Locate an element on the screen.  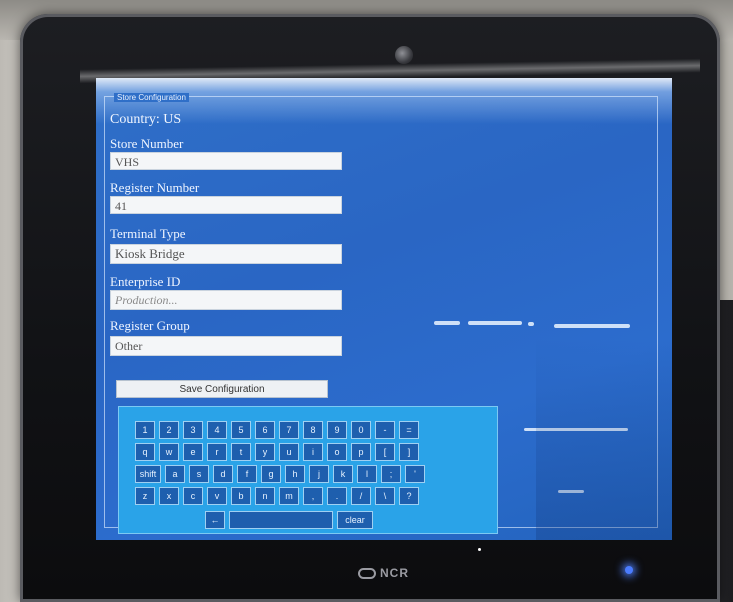
key-char: ← is located at coordinates (215, 520).